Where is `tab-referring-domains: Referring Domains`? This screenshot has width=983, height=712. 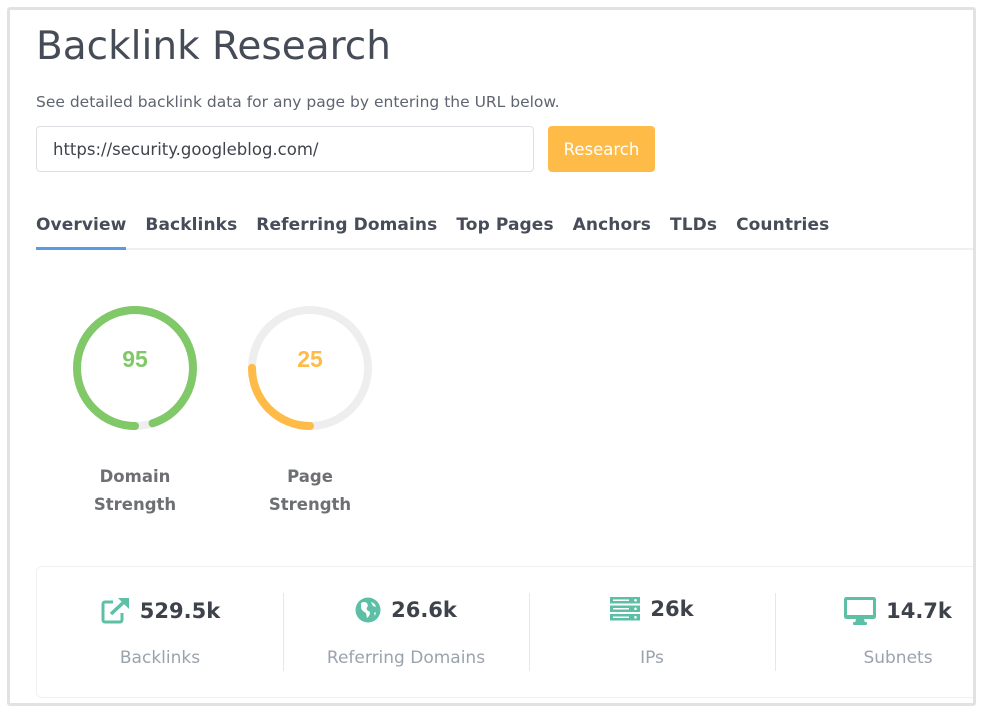
tab-referring-domains: Referring Domains is located at coordinates (346, 229).